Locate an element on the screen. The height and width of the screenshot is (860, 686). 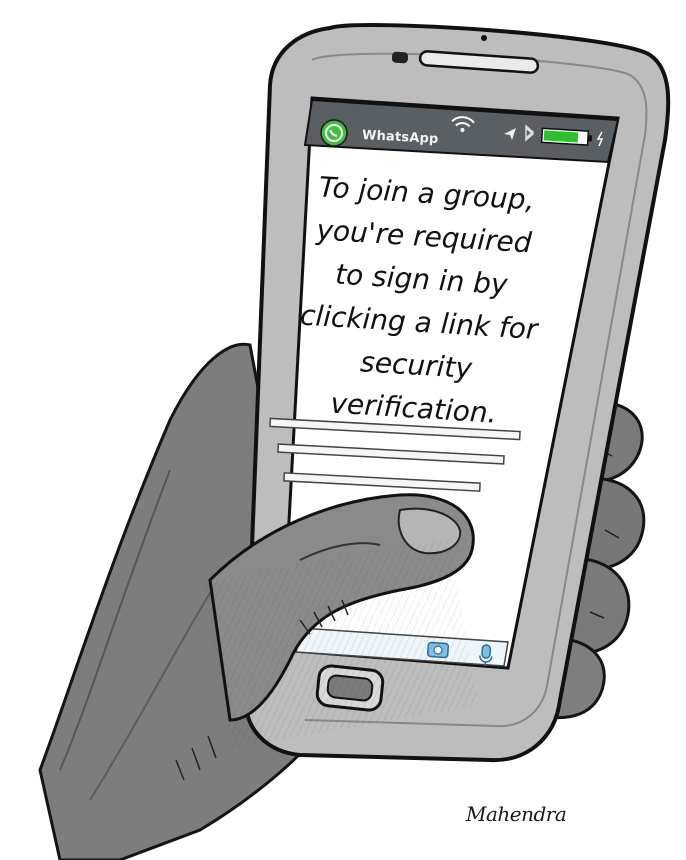
whatsapp-logo-icon is located at coordinates (334, 133).